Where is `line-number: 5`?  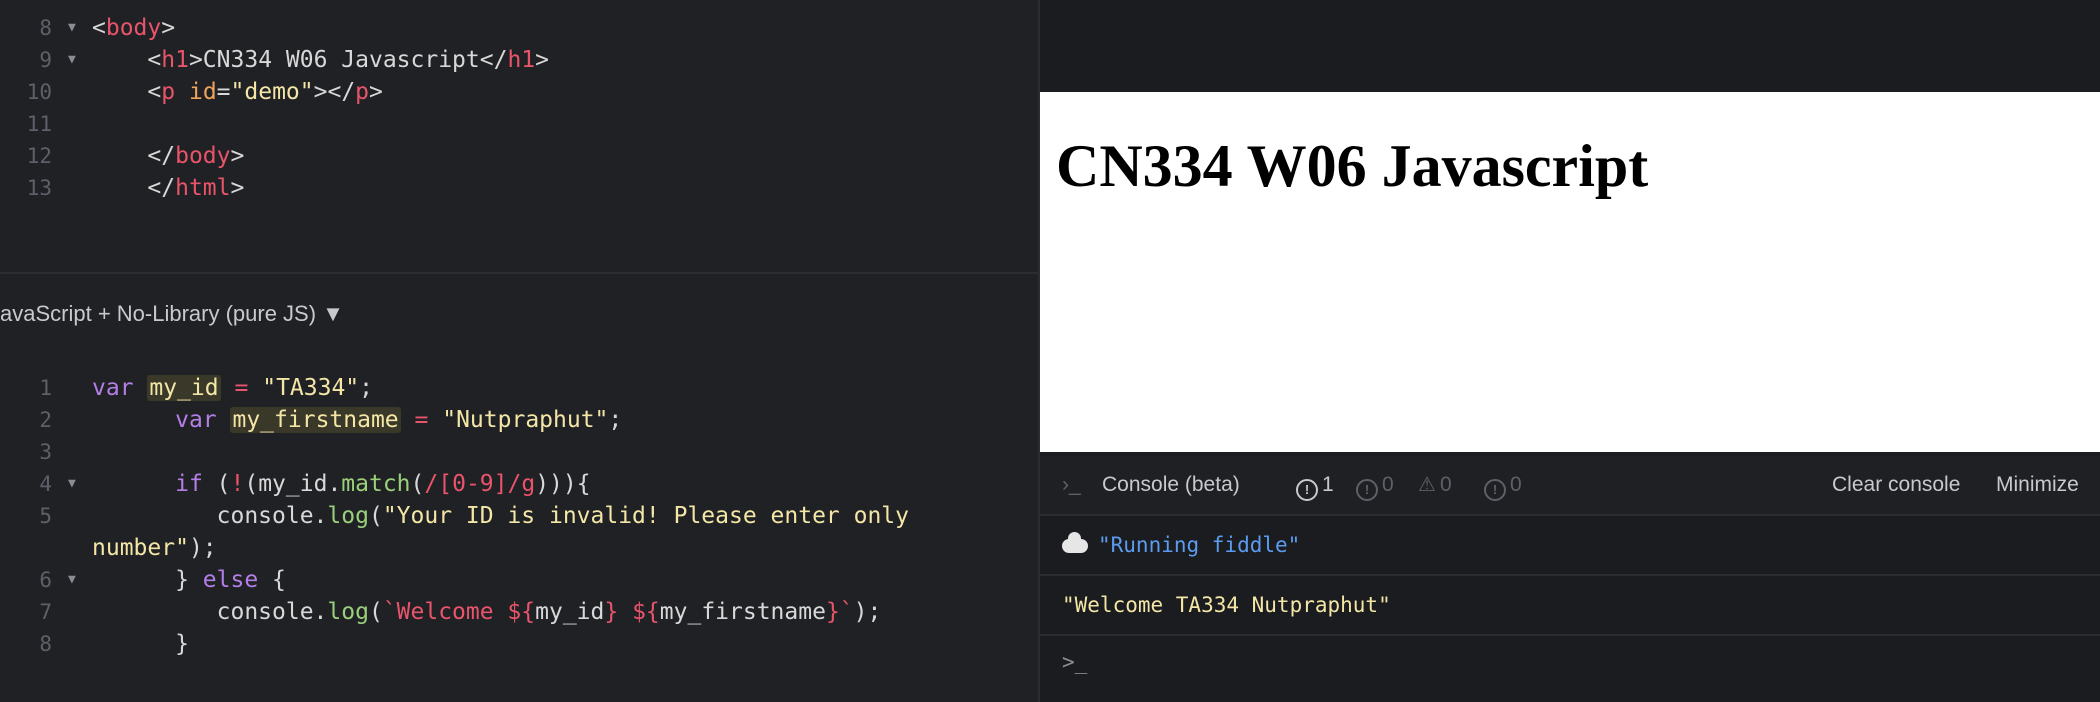 line-number: 5 is located at coordinates (45, 516).